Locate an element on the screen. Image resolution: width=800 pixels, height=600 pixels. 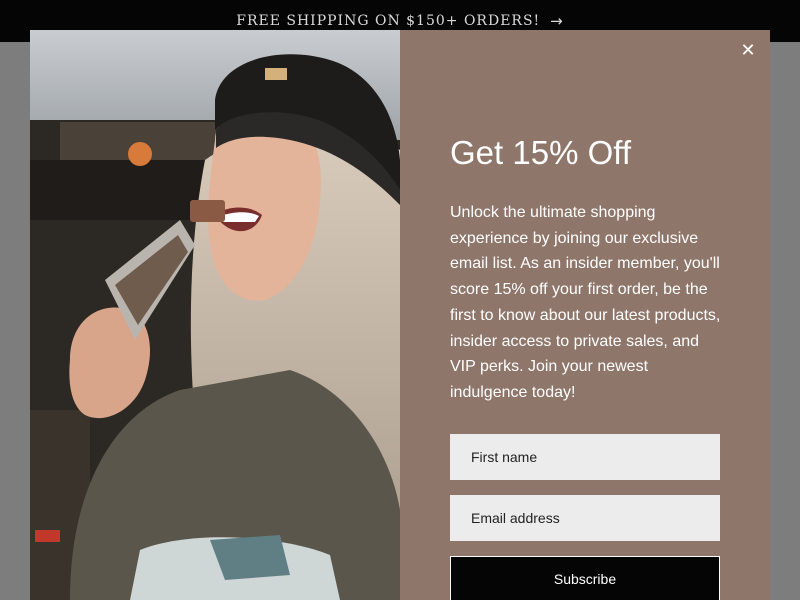
close-icon: ✕ is located at coordinates (748, 50).